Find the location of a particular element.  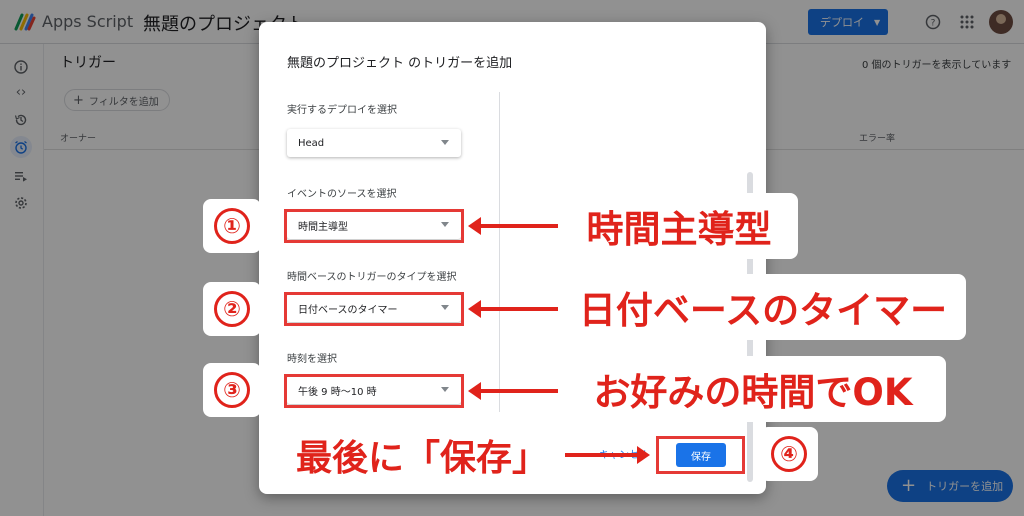

callout-1: 時間主導型 is located at coordinates (679, 226).